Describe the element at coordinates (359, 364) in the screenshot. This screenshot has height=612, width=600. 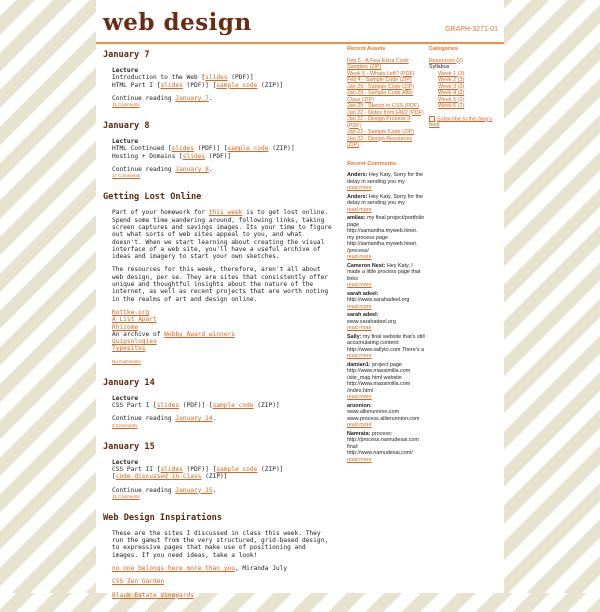
I see `comment-author: damian1:` at that location.